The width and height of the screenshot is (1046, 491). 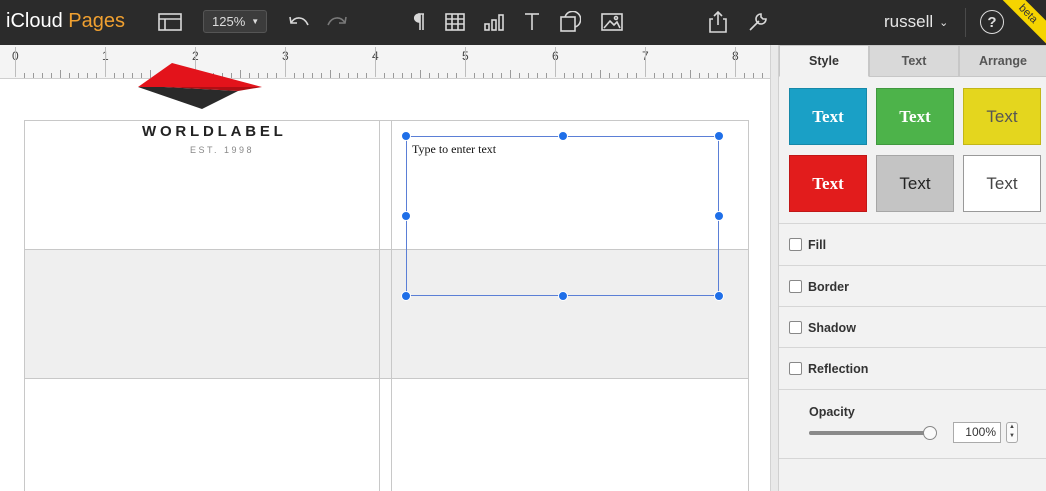 I want to click on beta-ribbon: beta, so click(x=1024, y=22).